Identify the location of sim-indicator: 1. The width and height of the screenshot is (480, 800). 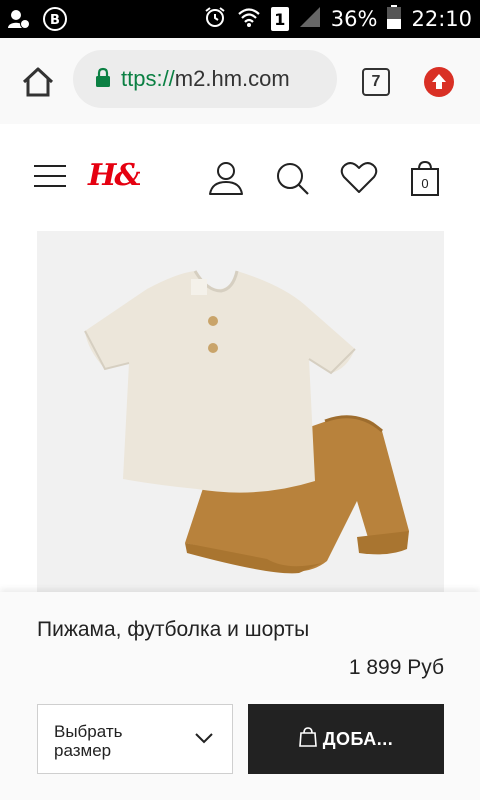
(279, 19).